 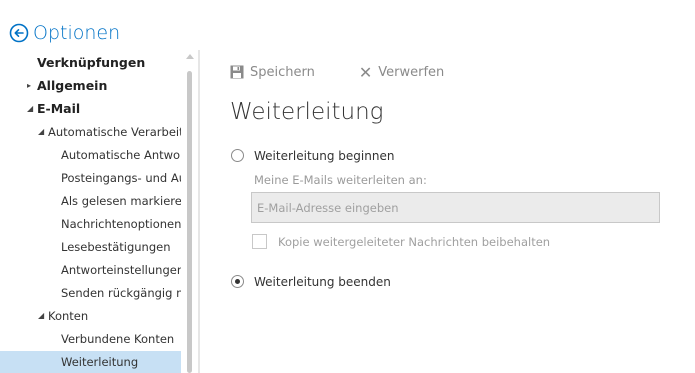 I want to click on scroll-up-icon, so click(x=190, y=56).